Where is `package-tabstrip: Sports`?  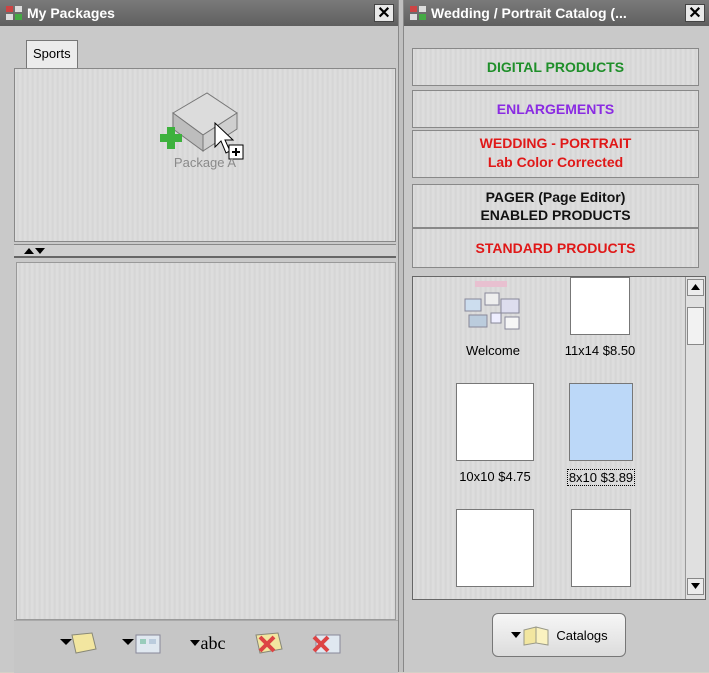 package-tabstrip: Sports is located at coordinates (205, 50).